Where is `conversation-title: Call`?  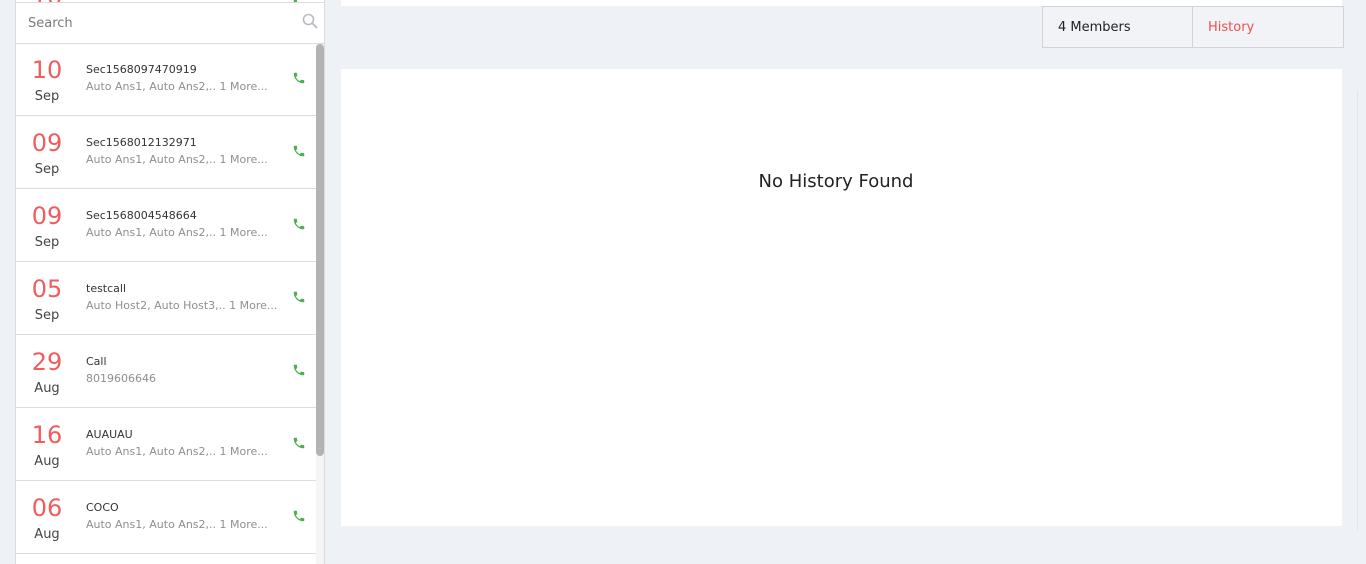 conversation-title: Call is located at coordinates (96, 361).